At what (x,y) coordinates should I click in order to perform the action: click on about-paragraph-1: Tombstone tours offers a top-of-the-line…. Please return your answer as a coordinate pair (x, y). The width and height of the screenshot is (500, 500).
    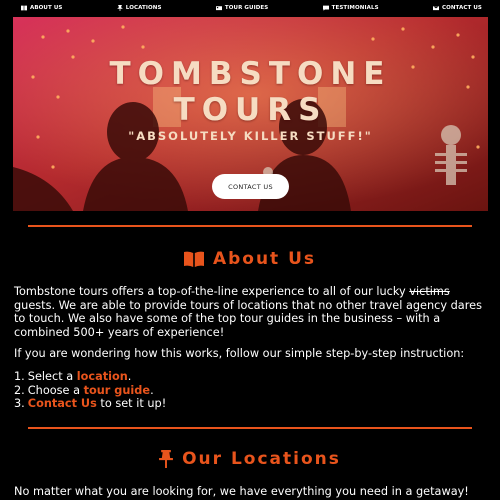
    Looking at the image, I should click on (250, 312).